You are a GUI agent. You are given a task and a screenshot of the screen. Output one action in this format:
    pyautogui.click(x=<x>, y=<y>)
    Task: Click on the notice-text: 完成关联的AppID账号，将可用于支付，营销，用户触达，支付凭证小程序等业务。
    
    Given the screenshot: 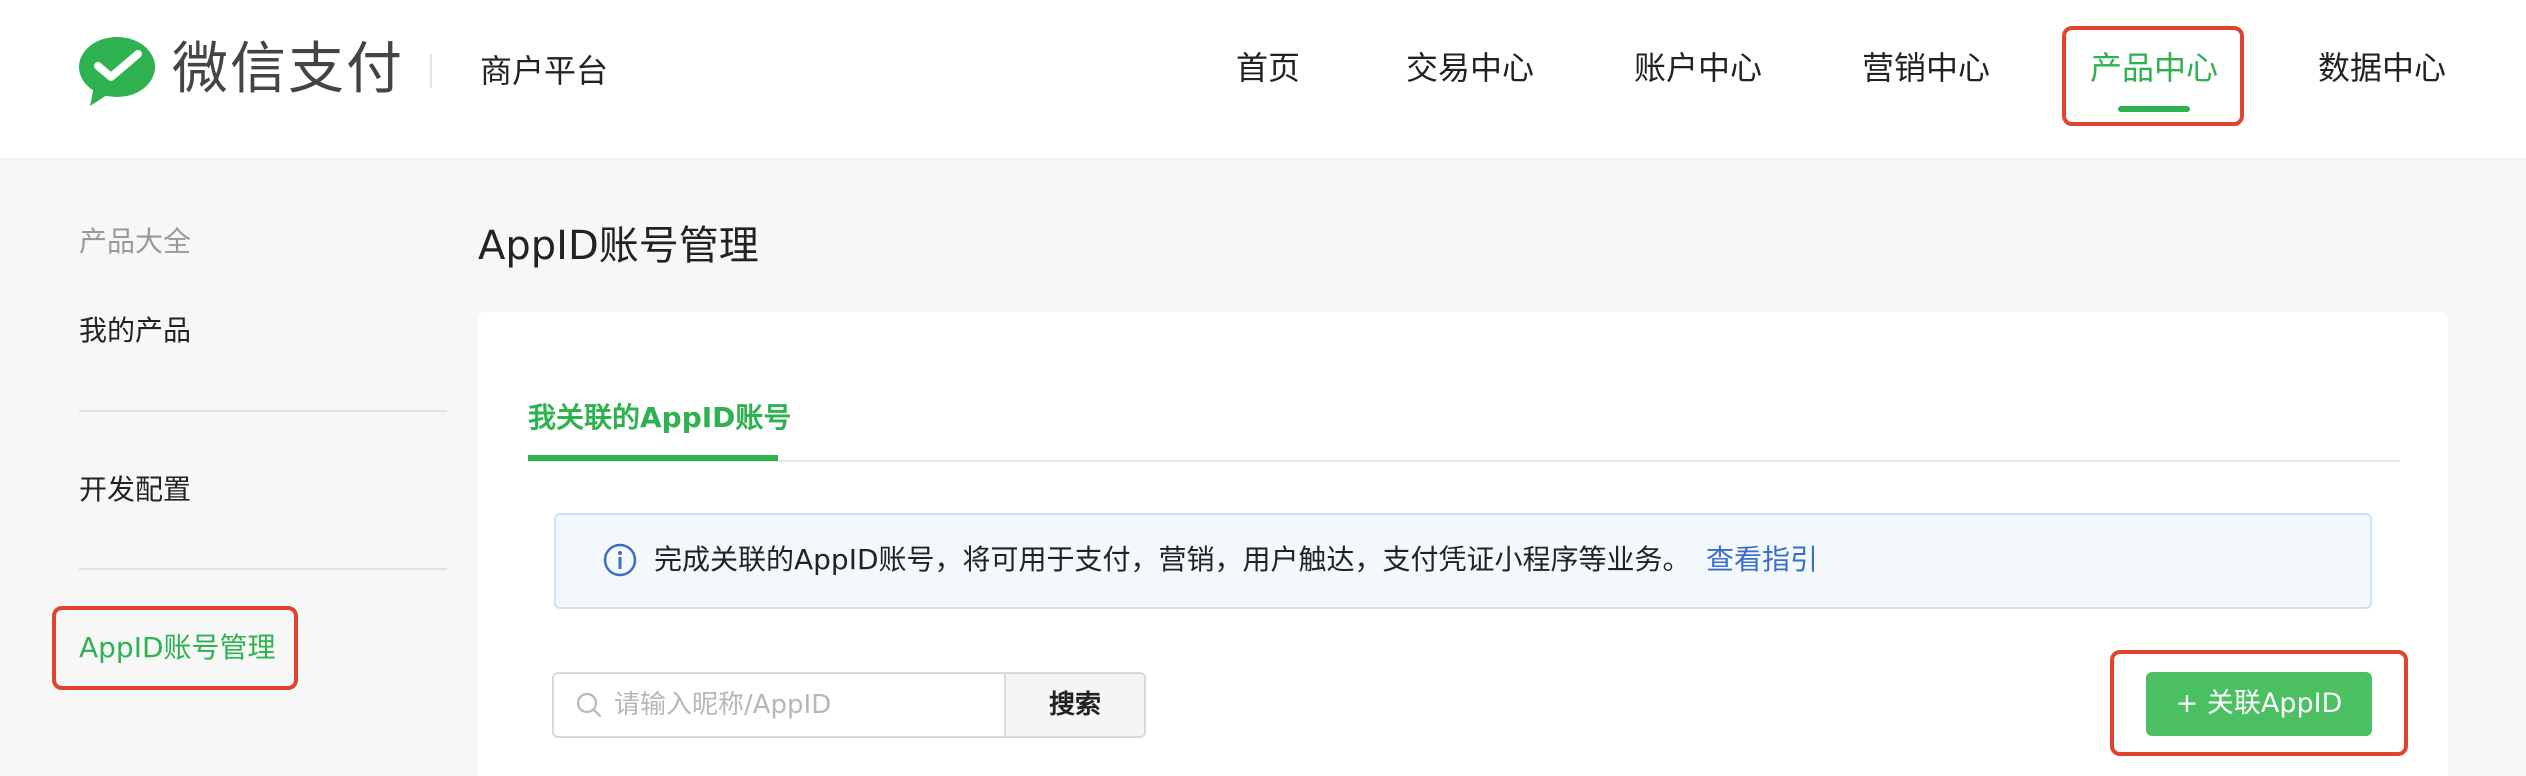 What is the action you would take?
    pyautogui.click(x=1172, y=559)
    